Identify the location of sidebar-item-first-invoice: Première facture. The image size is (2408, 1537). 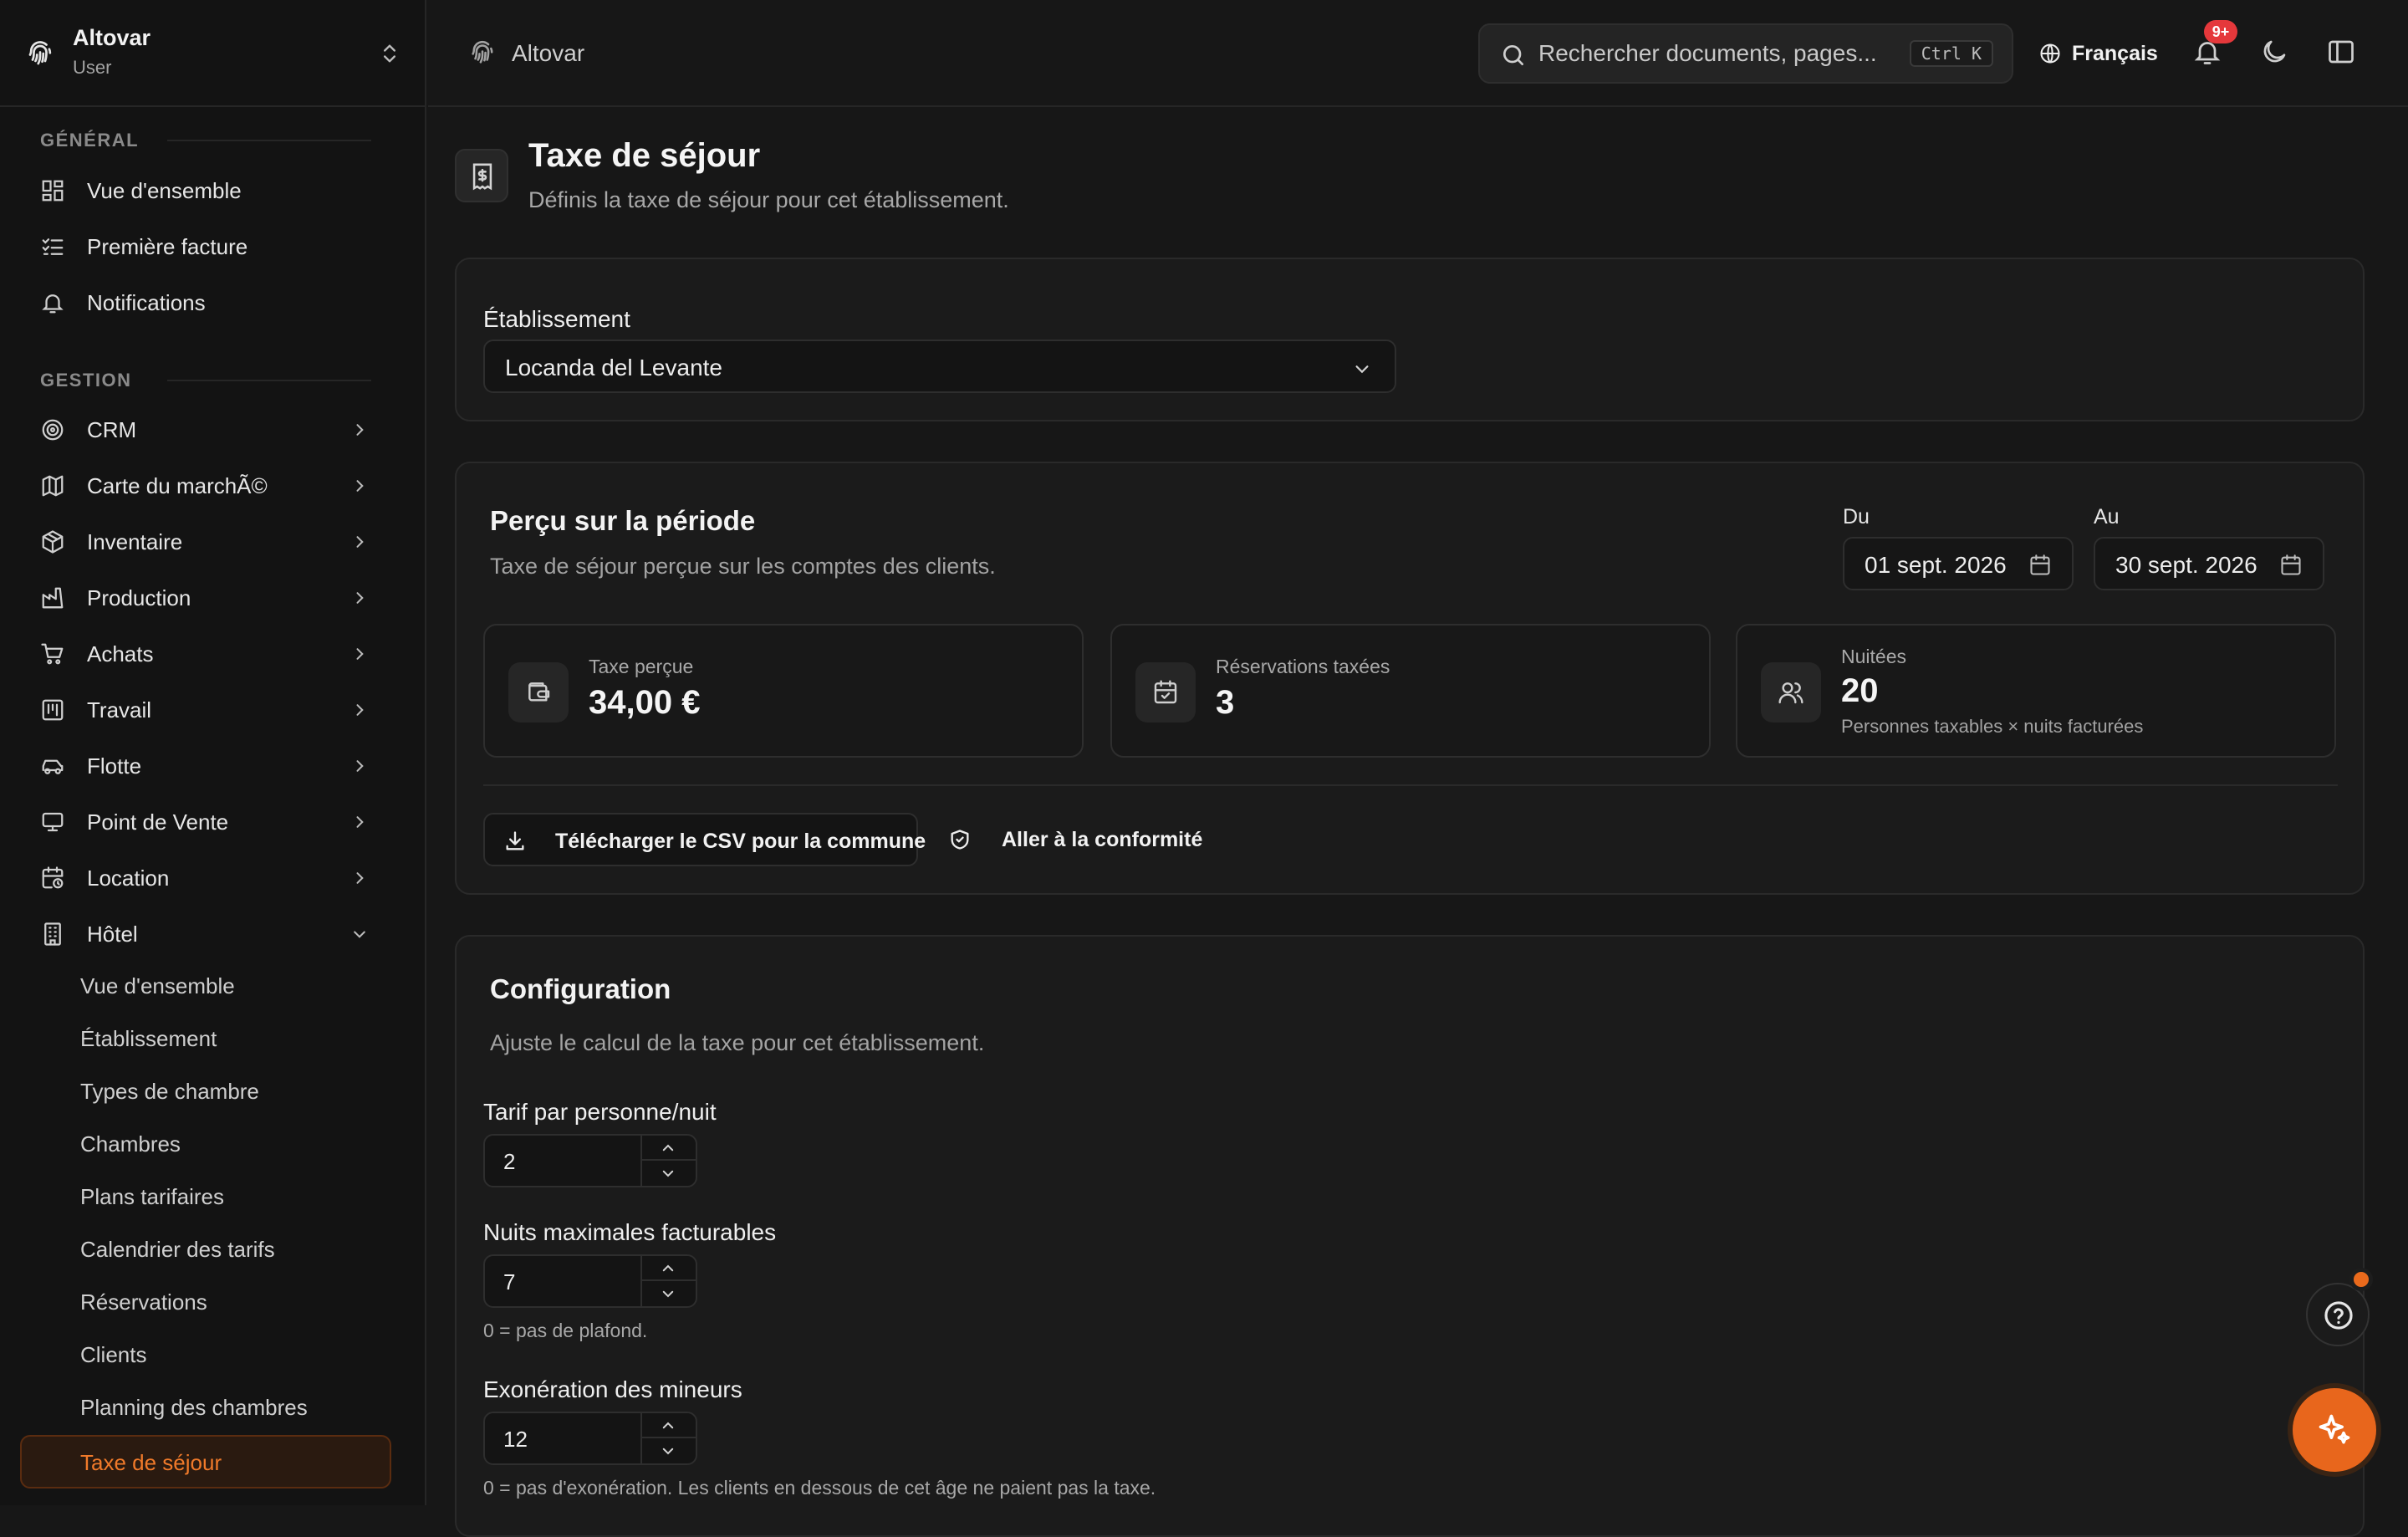
(206, 247).